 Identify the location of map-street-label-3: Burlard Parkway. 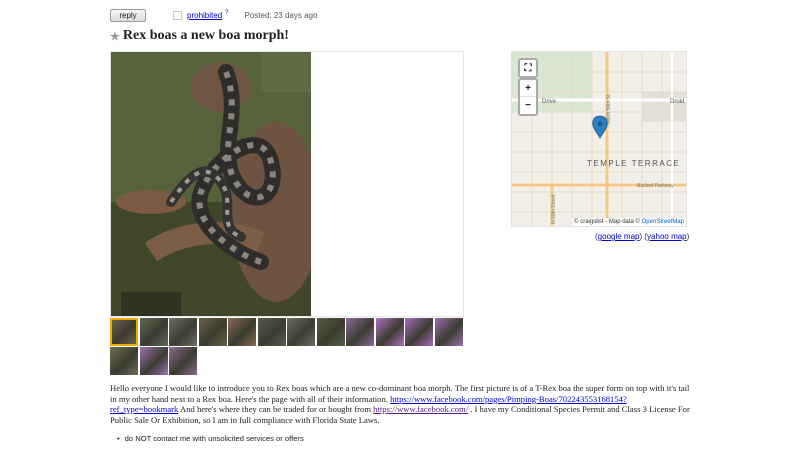
(655, 186).